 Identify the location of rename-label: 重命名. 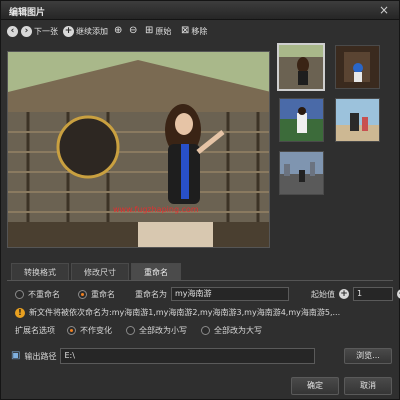
(103, 294).